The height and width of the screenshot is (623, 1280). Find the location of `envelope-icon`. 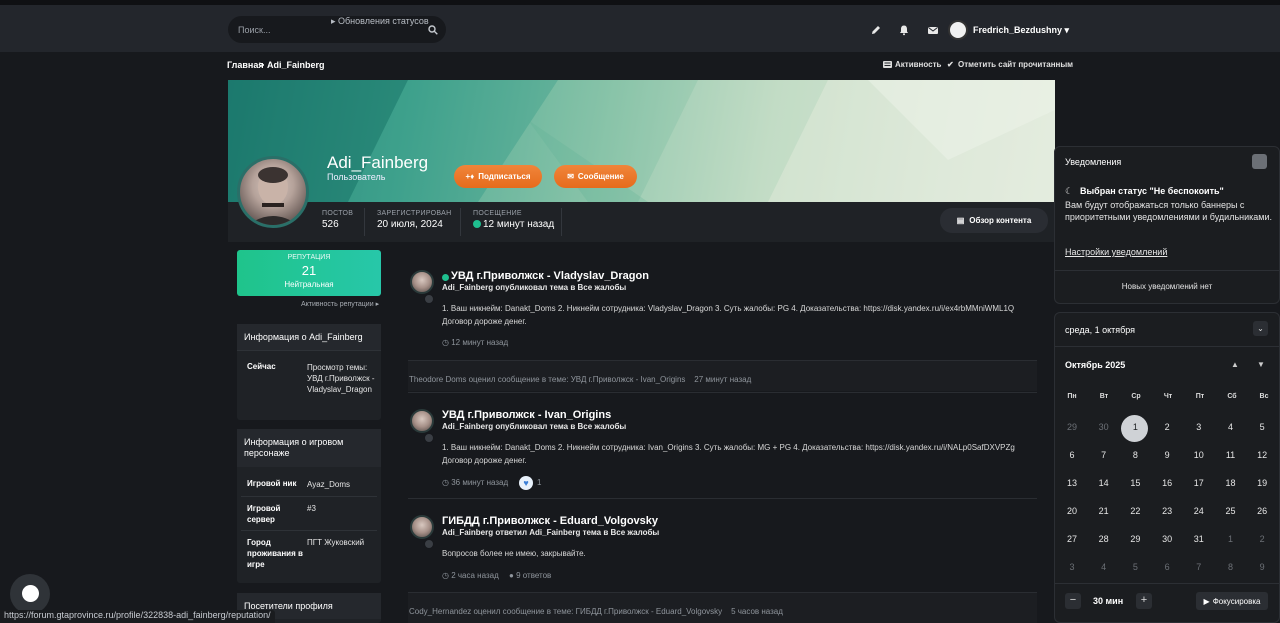

envelope-icon is located at coordinates (933, 30).